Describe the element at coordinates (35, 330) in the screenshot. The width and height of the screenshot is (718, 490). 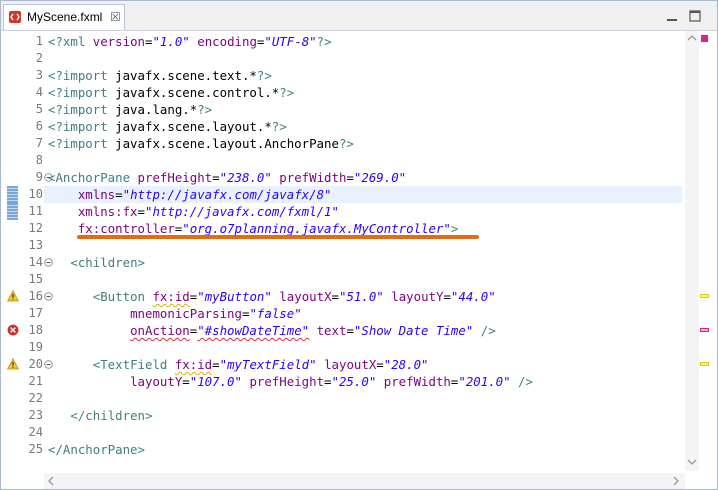
I see `line-number: 18` at that location.